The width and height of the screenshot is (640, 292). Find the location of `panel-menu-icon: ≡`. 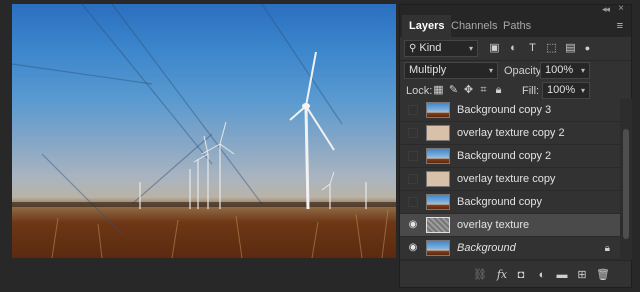

panel-menu-icon: ≡ is located at coordinates (620, 26).